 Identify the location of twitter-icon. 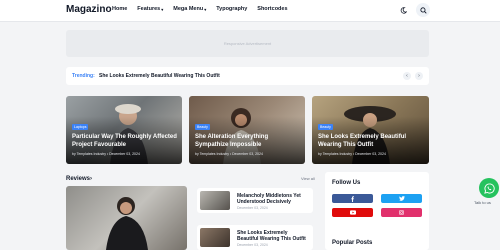
(401, 198).